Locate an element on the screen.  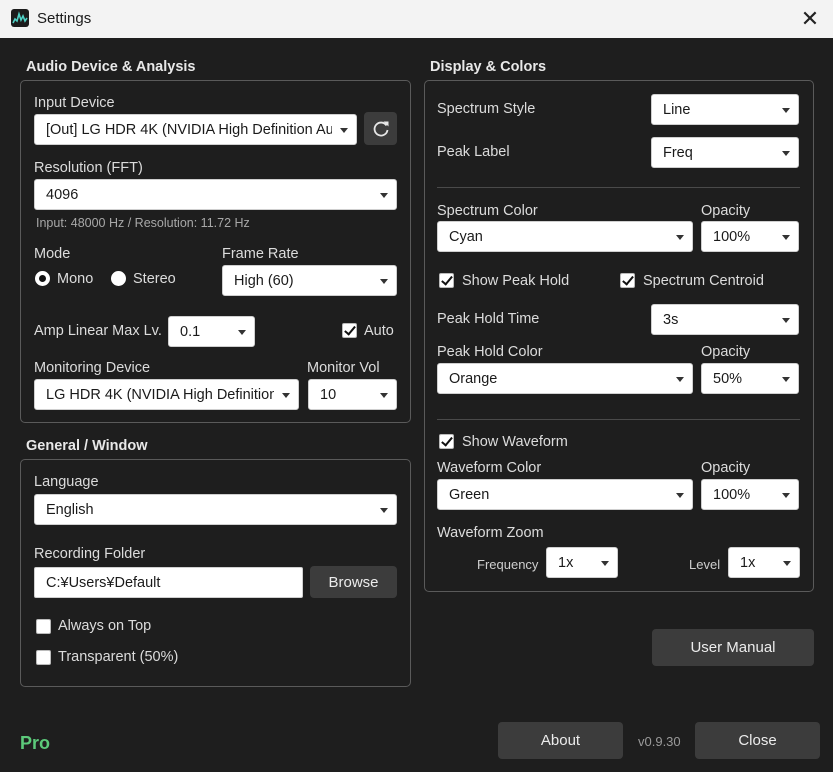
spectrum-color-select: Cyan is located at coordinates (565, 236).